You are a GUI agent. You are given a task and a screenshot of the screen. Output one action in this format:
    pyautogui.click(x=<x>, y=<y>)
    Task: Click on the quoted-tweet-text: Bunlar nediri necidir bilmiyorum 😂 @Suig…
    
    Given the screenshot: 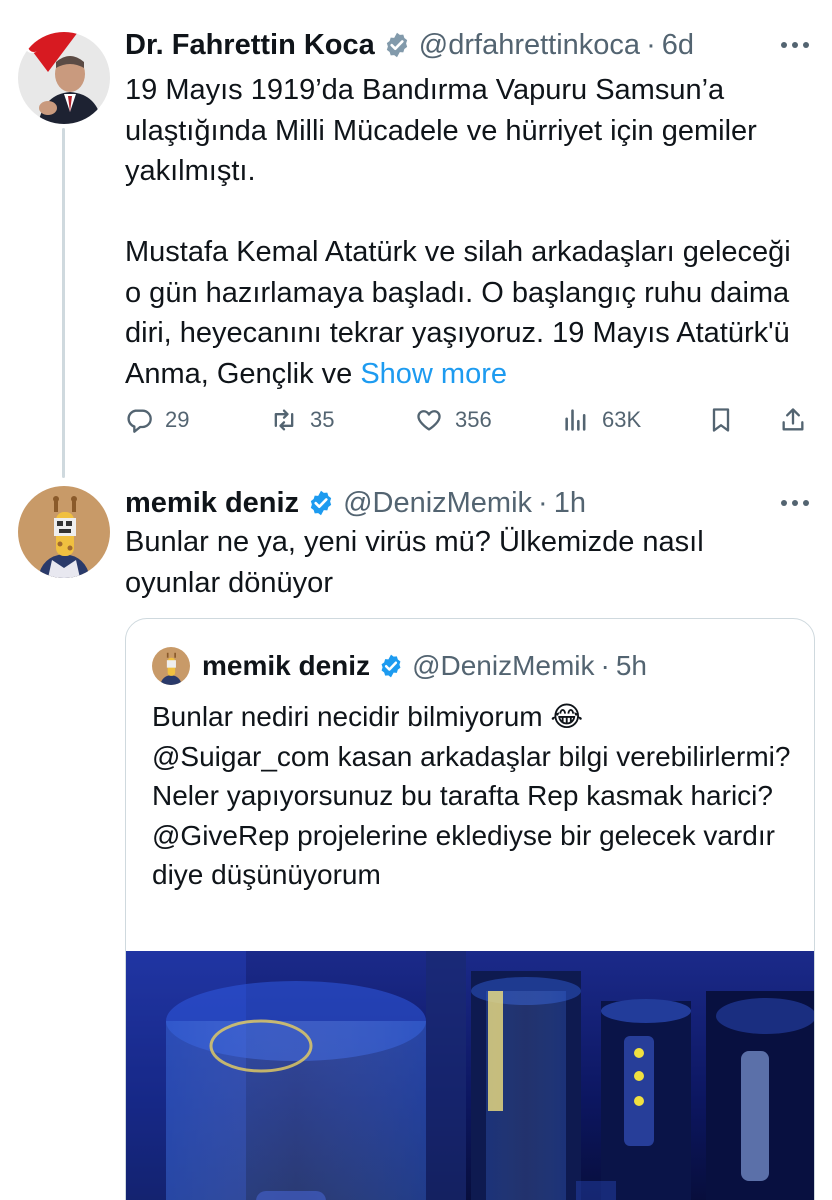 What is the action you would take?
    pyautogui.click(x=471, y=795)
    